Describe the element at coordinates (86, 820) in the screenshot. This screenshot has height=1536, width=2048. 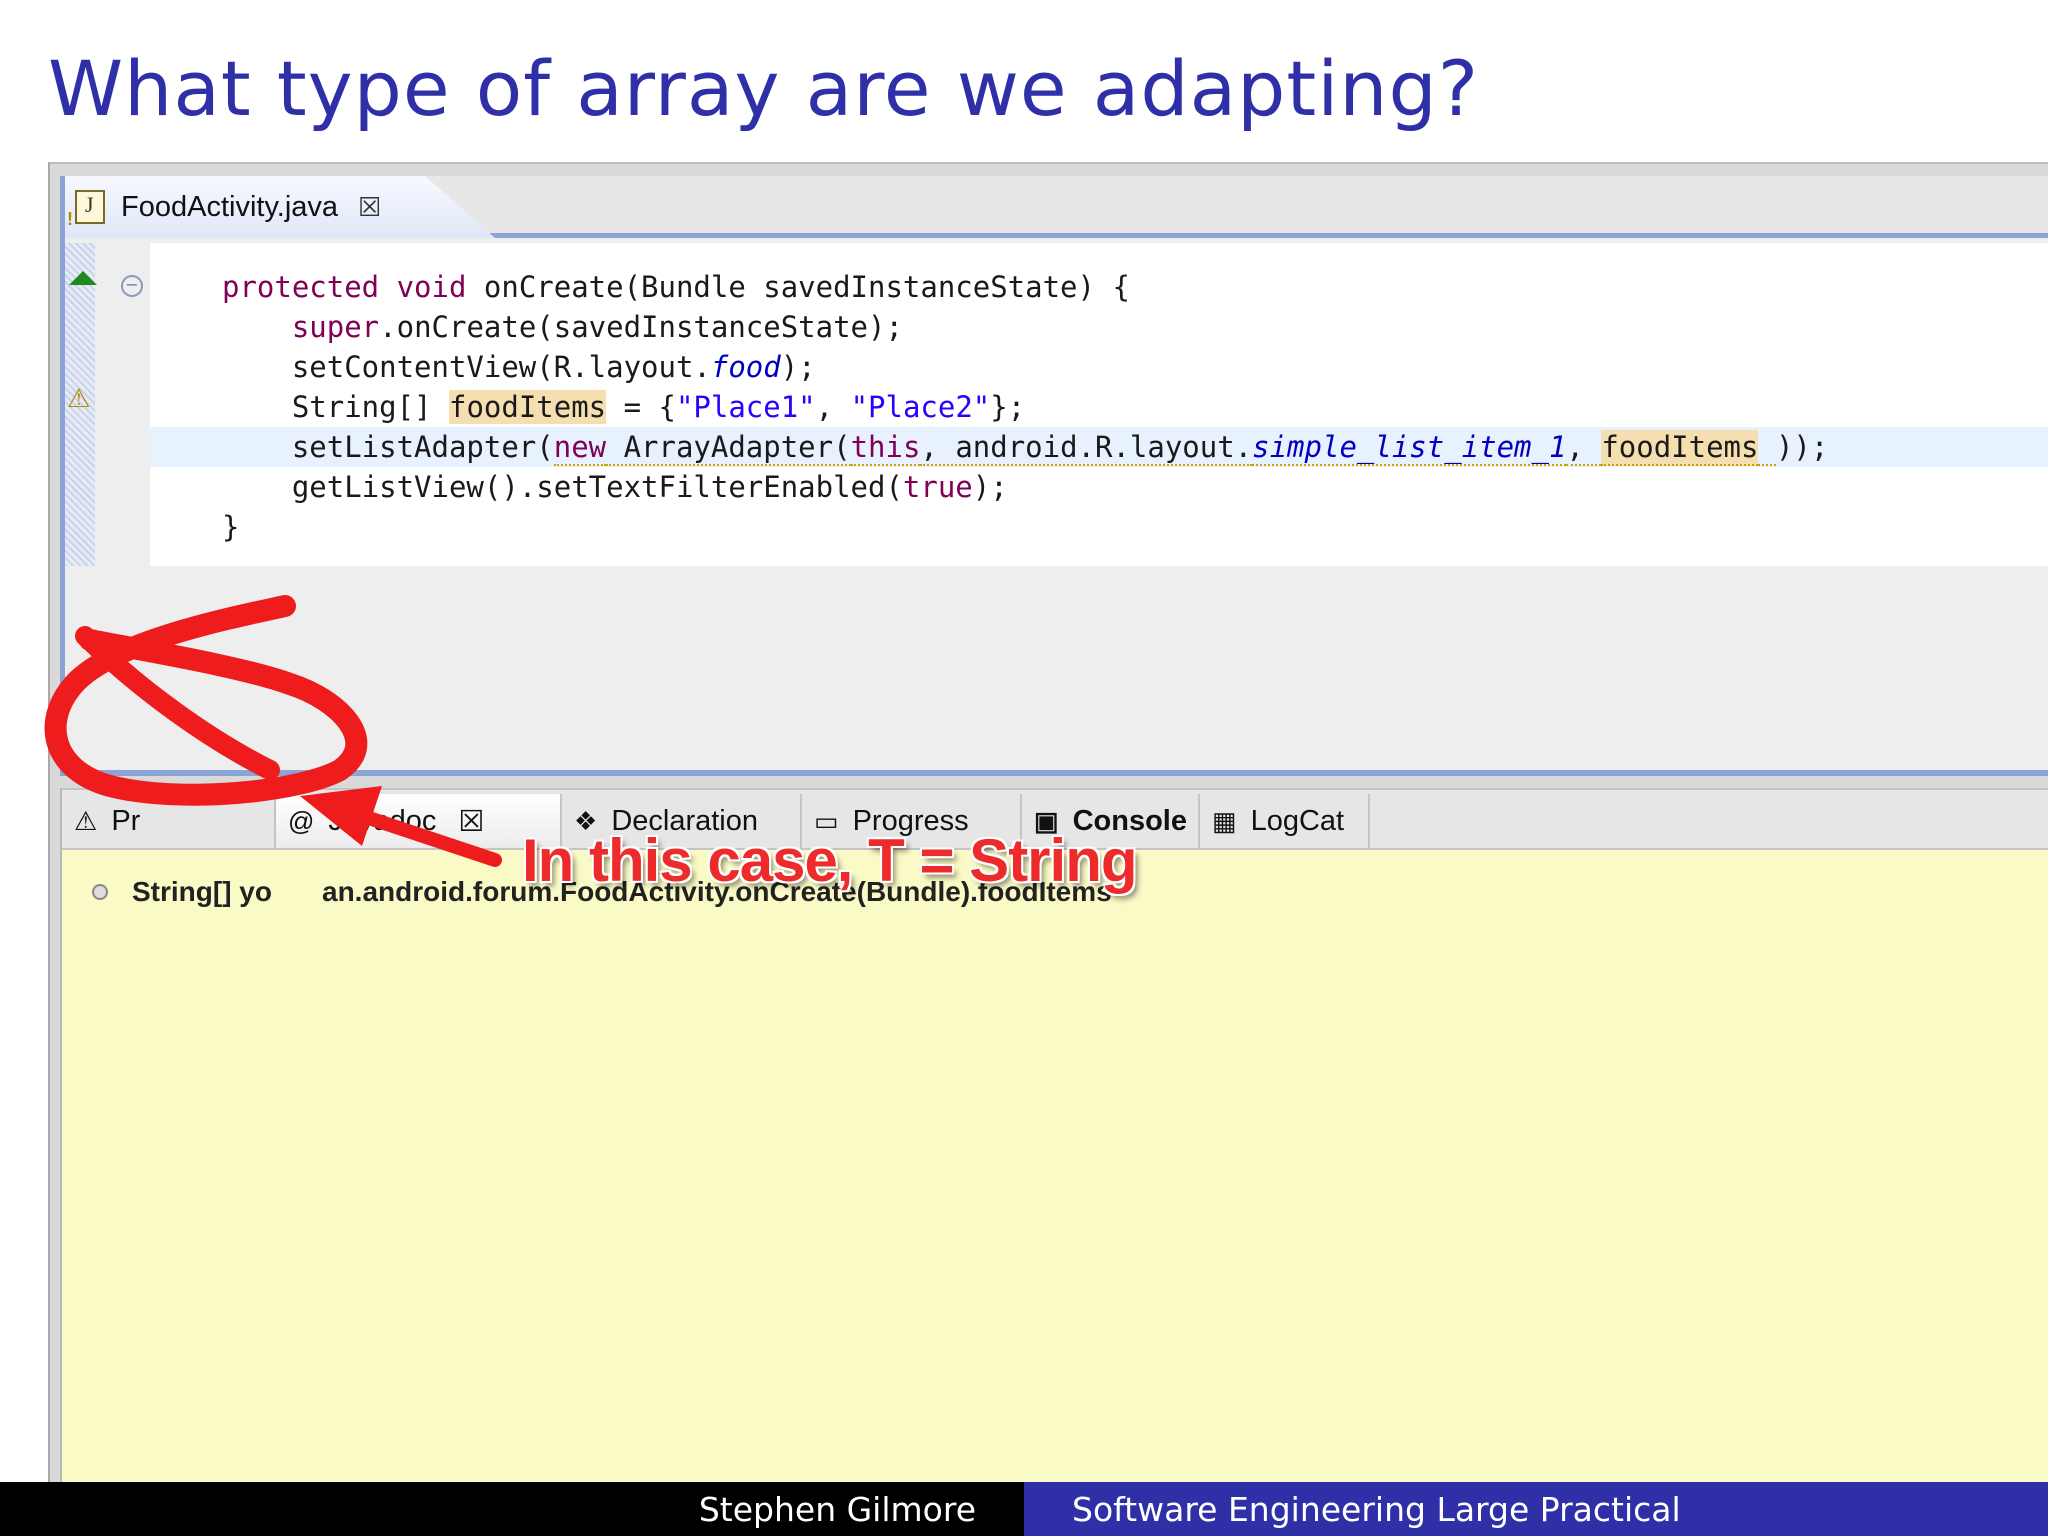
I see `problems-icon: ⚠` at that location.